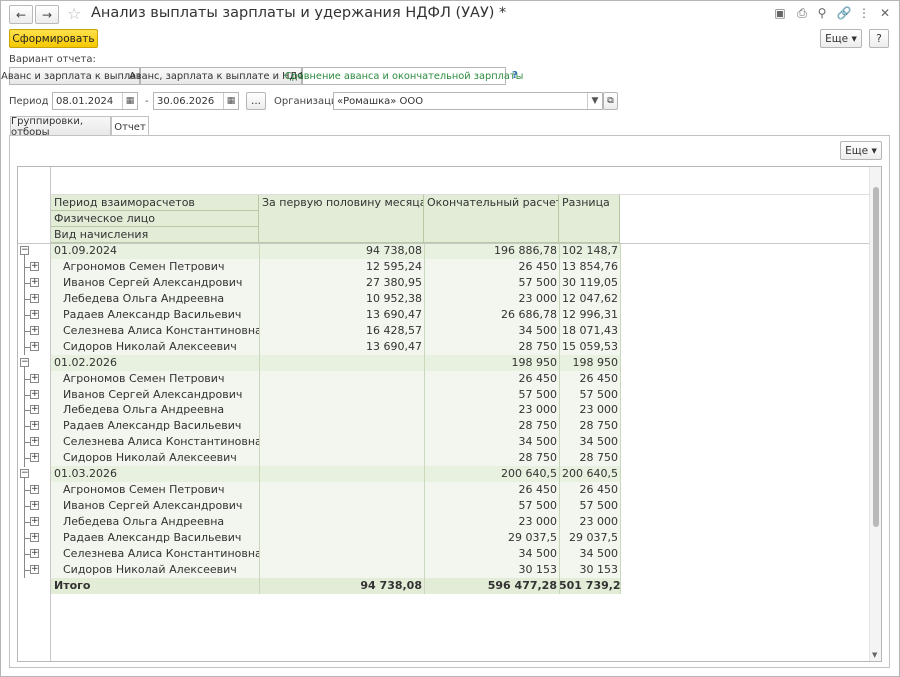  I want to click on scroll-down-icon: ▼, so click(874, 655).